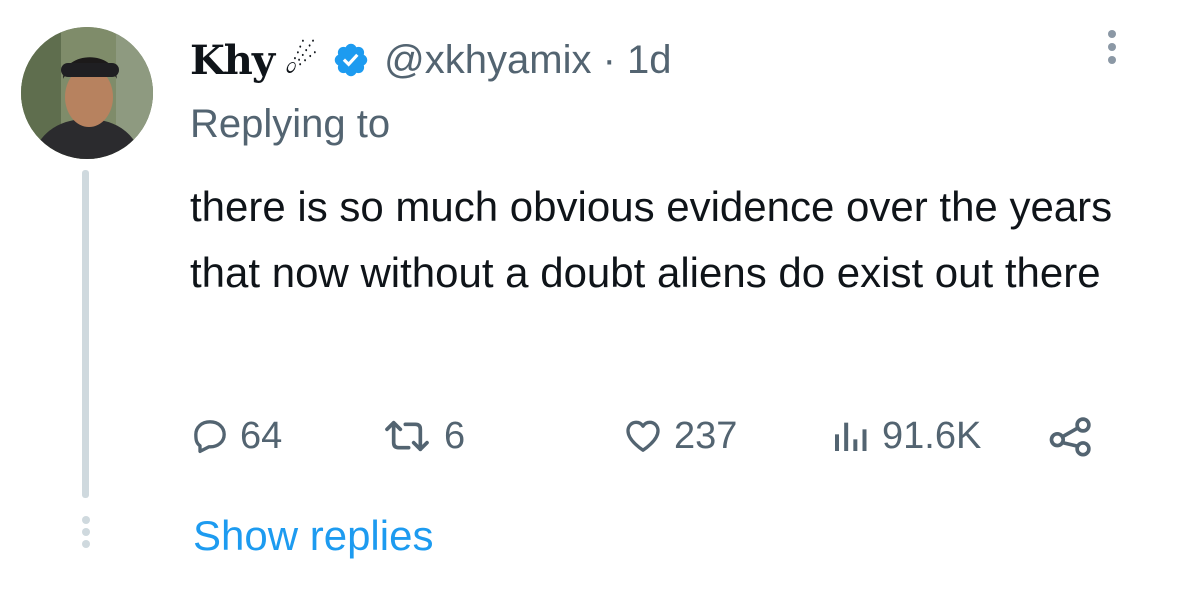 The width and height of the screenshot is (1200, 600). I want to click on reply-icon, so click(210, 436).